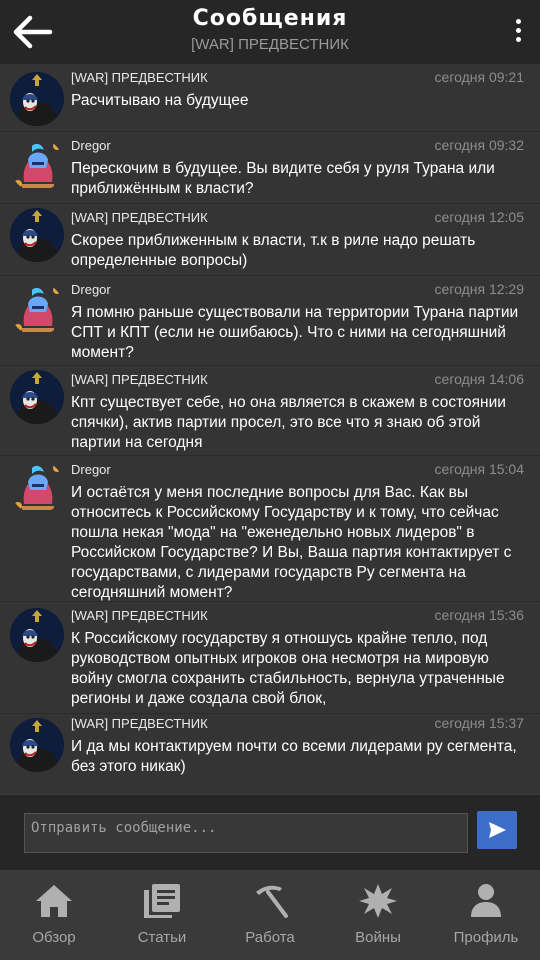  What do you see at coordinates (270, 937) in the screenshot?
I see `tab-label: Работа` at bounding box center [270, 937].